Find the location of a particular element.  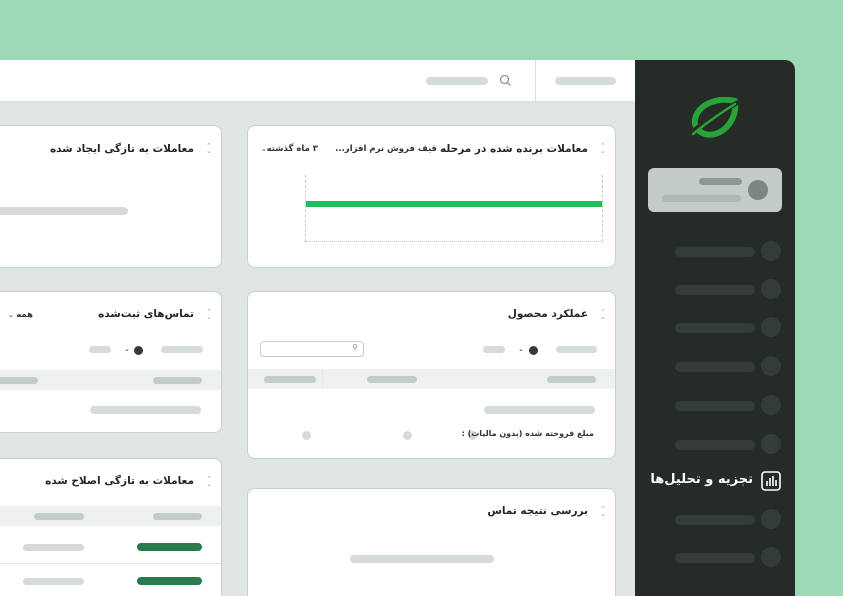

sidebar-item-analytics: تجزیه و تحلیل‌ها is located at coordinates (715, 481).